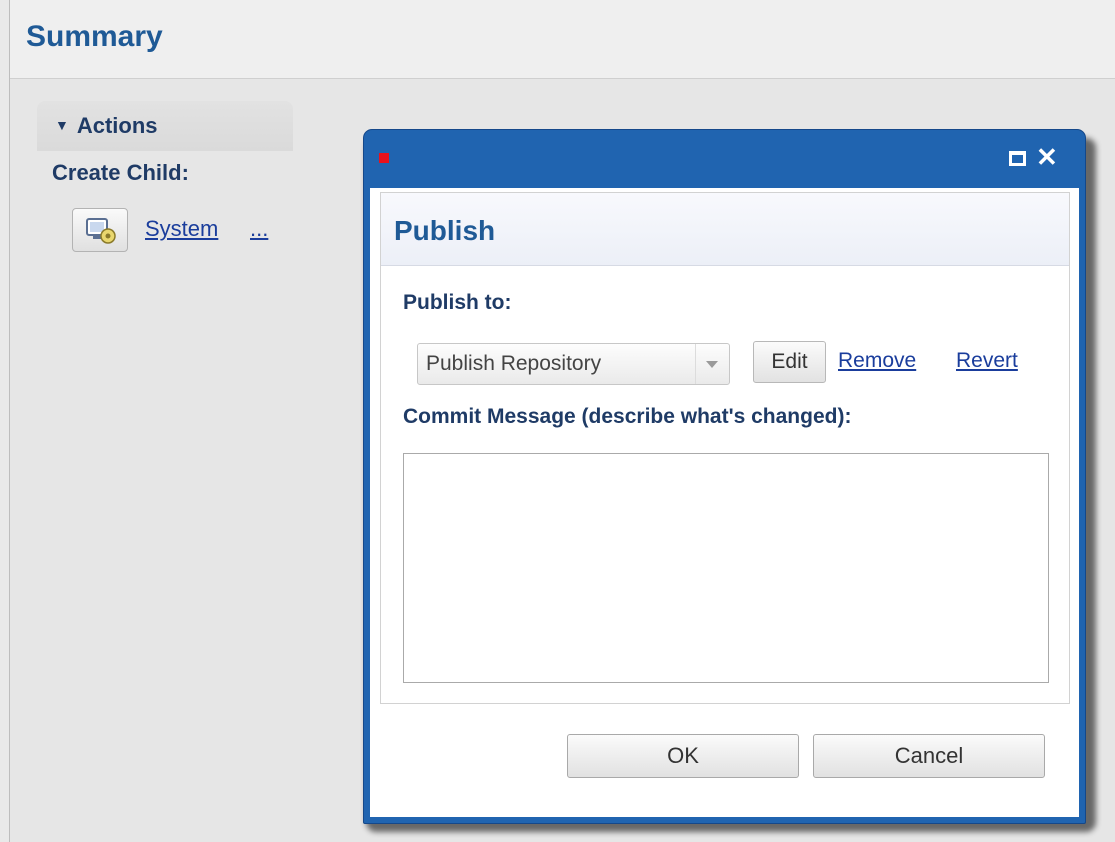  I want to click on repository-select: Publish Repository, so click(573, 364).